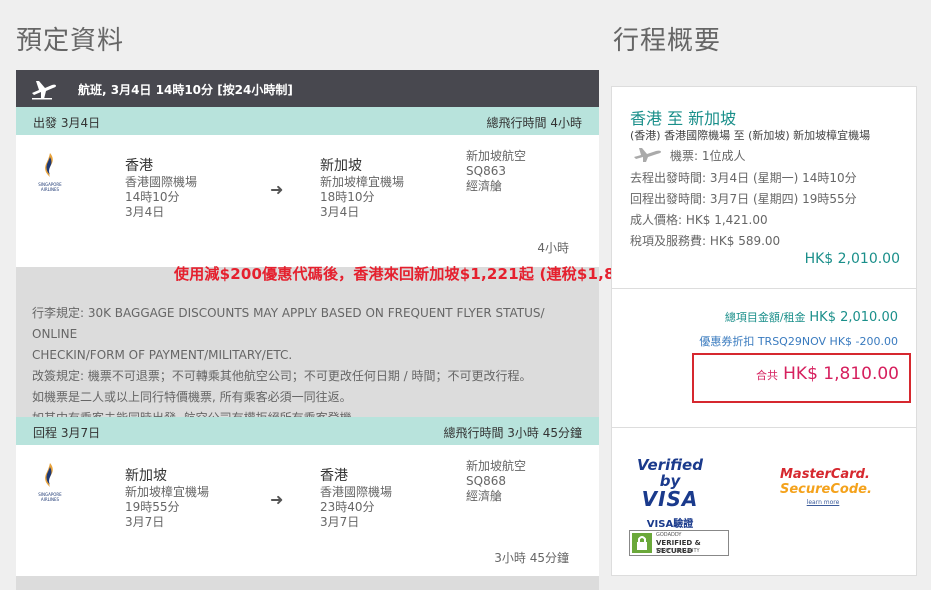 The width and height of the screenshot is (931, 590). I want to click on inbound-flight-info: 新加坡航空 SQ868 經濟艙, so click(496, 481).